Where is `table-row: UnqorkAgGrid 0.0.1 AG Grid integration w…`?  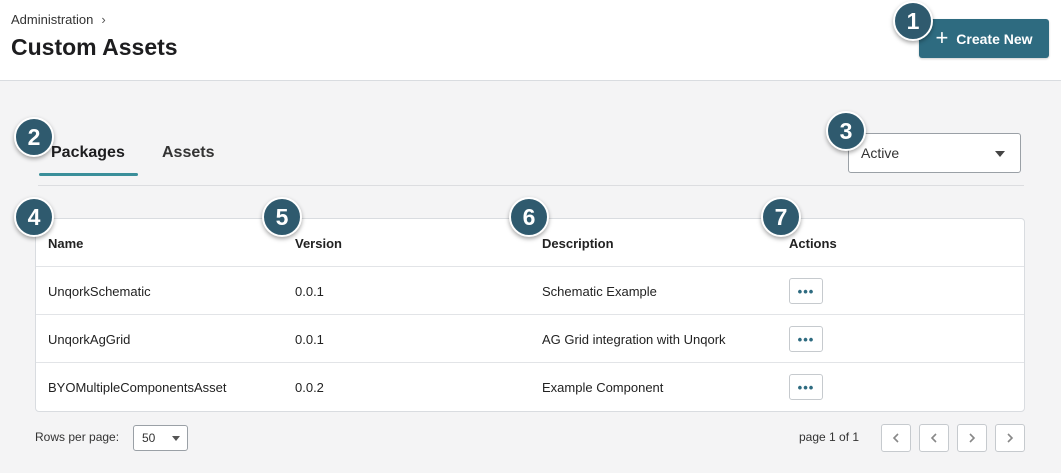 table-row: UnqorkAgGrid 0.0.1 AG Grid integration w… is located at coordinates (530, 339).